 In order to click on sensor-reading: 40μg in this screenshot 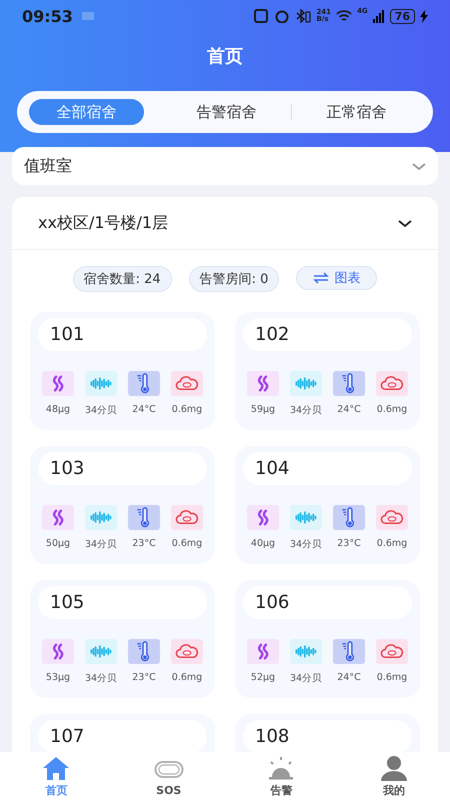, I will do `click(263, 543)`.